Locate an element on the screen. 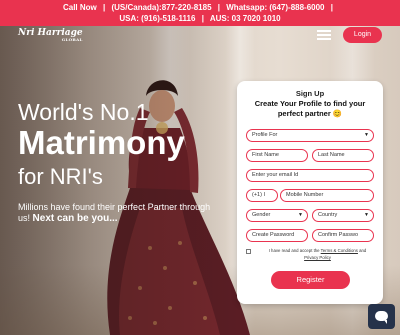 The image size is (400, 335). confirm-password-field: Confirm Passwo is located at coordinates (343, 235).